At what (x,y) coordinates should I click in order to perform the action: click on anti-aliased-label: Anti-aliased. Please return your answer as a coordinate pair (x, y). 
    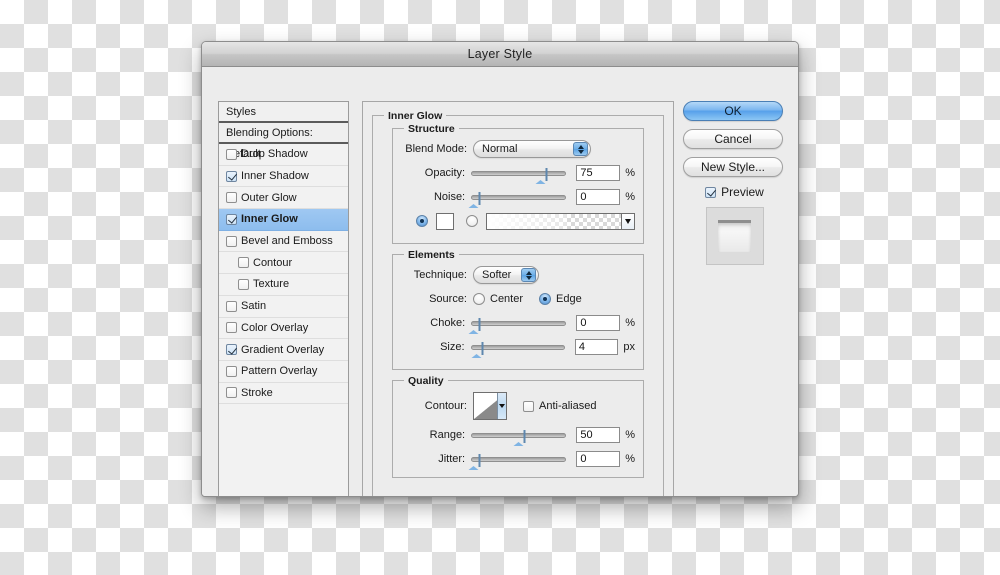
    Looking at the image, I should click on (568, 406).